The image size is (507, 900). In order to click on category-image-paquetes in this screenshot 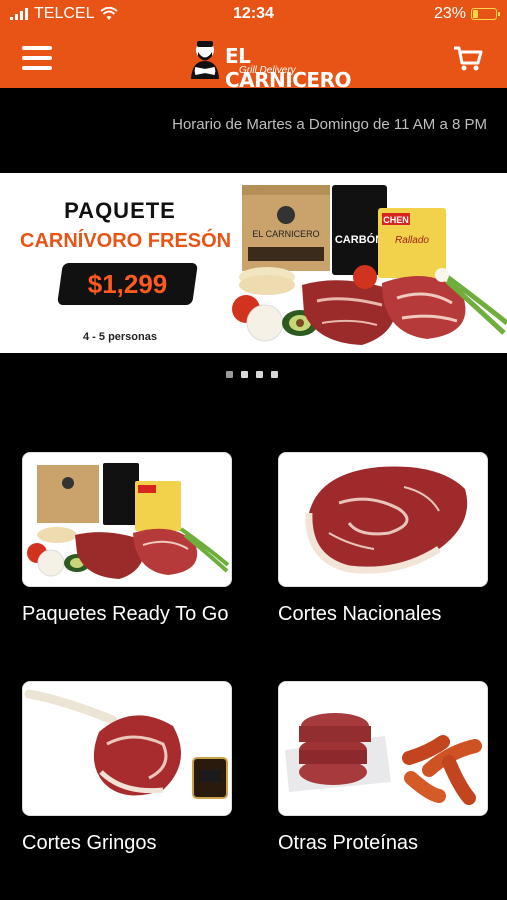, I will do `click(127, 519)`.